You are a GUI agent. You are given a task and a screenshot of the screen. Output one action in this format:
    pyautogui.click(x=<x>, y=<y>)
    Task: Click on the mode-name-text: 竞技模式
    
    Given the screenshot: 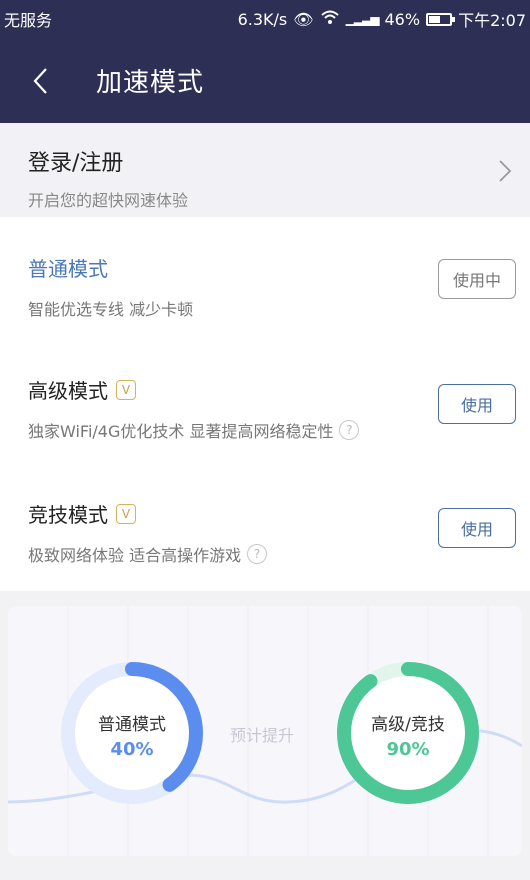 What is the action you would take?
    pyautogui.click(x=68, y=515)
    